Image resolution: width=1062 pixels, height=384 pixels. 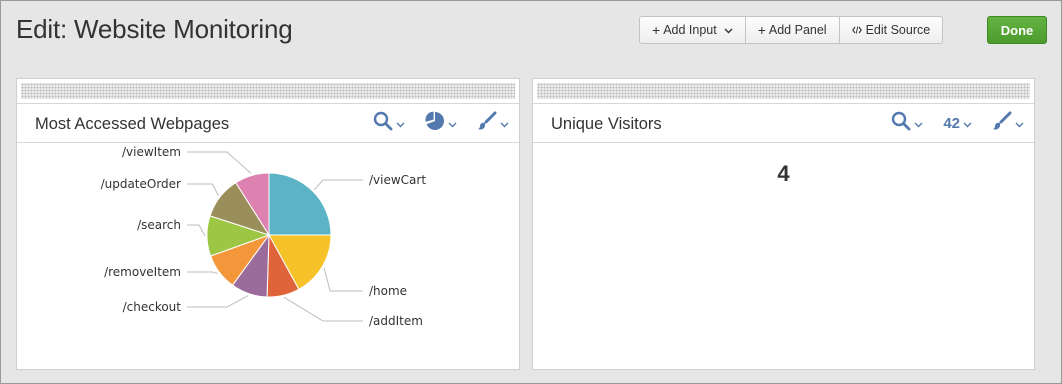 What do you see at coordinates (388, 291) in the screenshot?
I see `pie-slice-label: /home` at bounding box center [388, 291].